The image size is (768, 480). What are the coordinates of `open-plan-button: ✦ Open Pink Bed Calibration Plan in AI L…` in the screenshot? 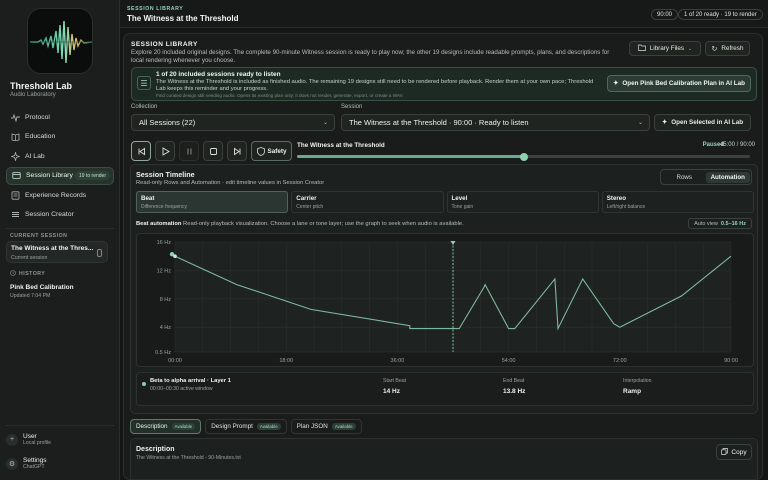 It's located at (679, 83).